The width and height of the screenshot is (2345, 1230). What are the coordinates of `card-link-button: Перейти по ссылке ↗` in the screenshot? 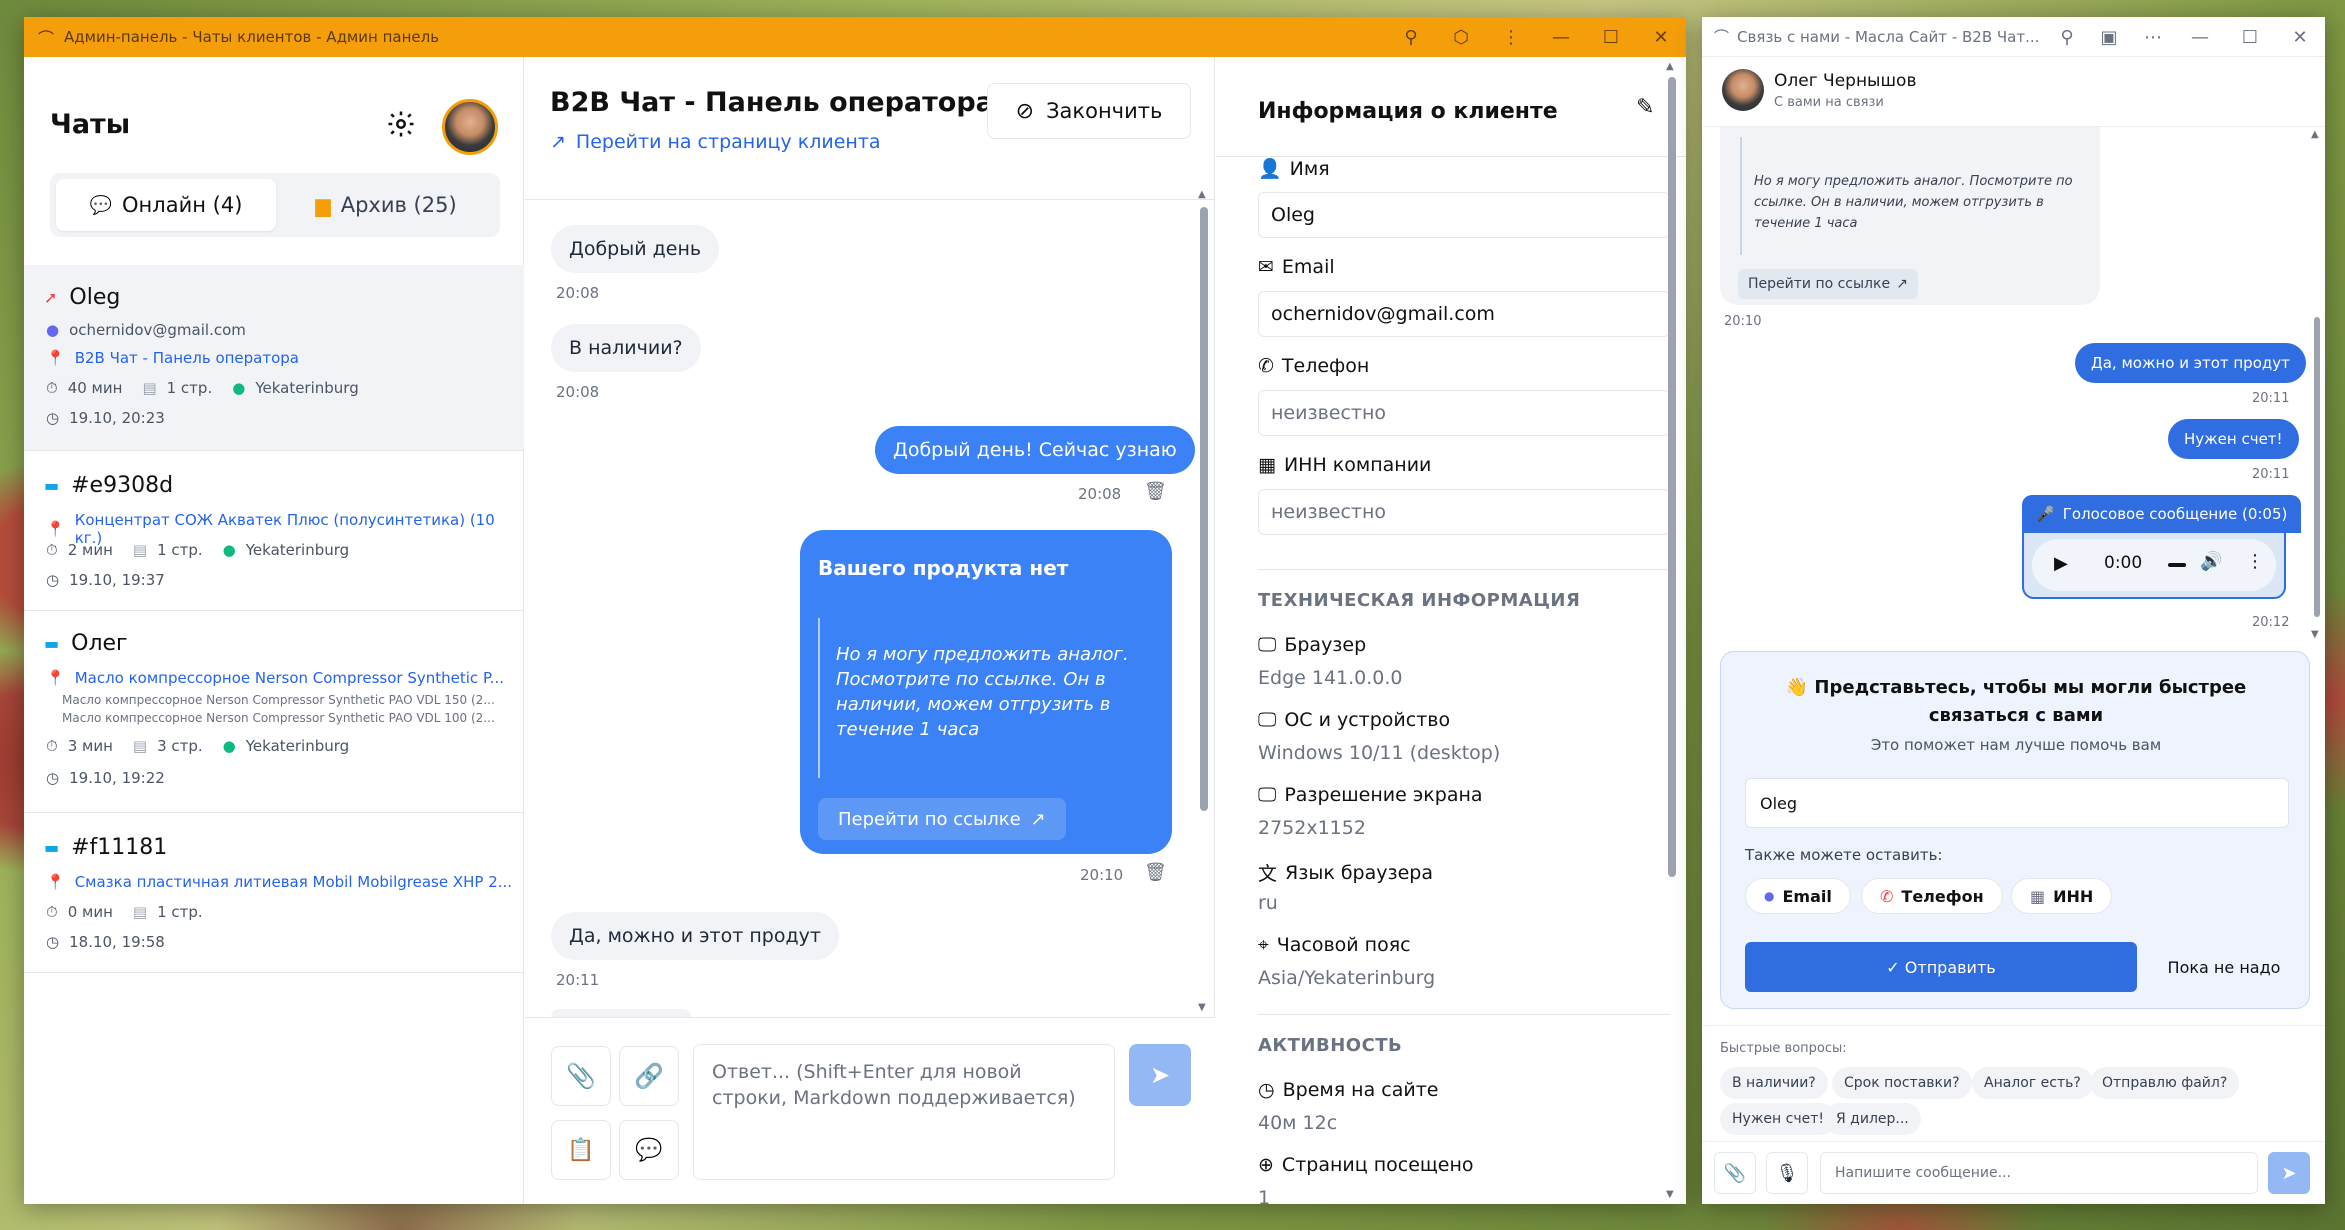 It's located at (942, 819).